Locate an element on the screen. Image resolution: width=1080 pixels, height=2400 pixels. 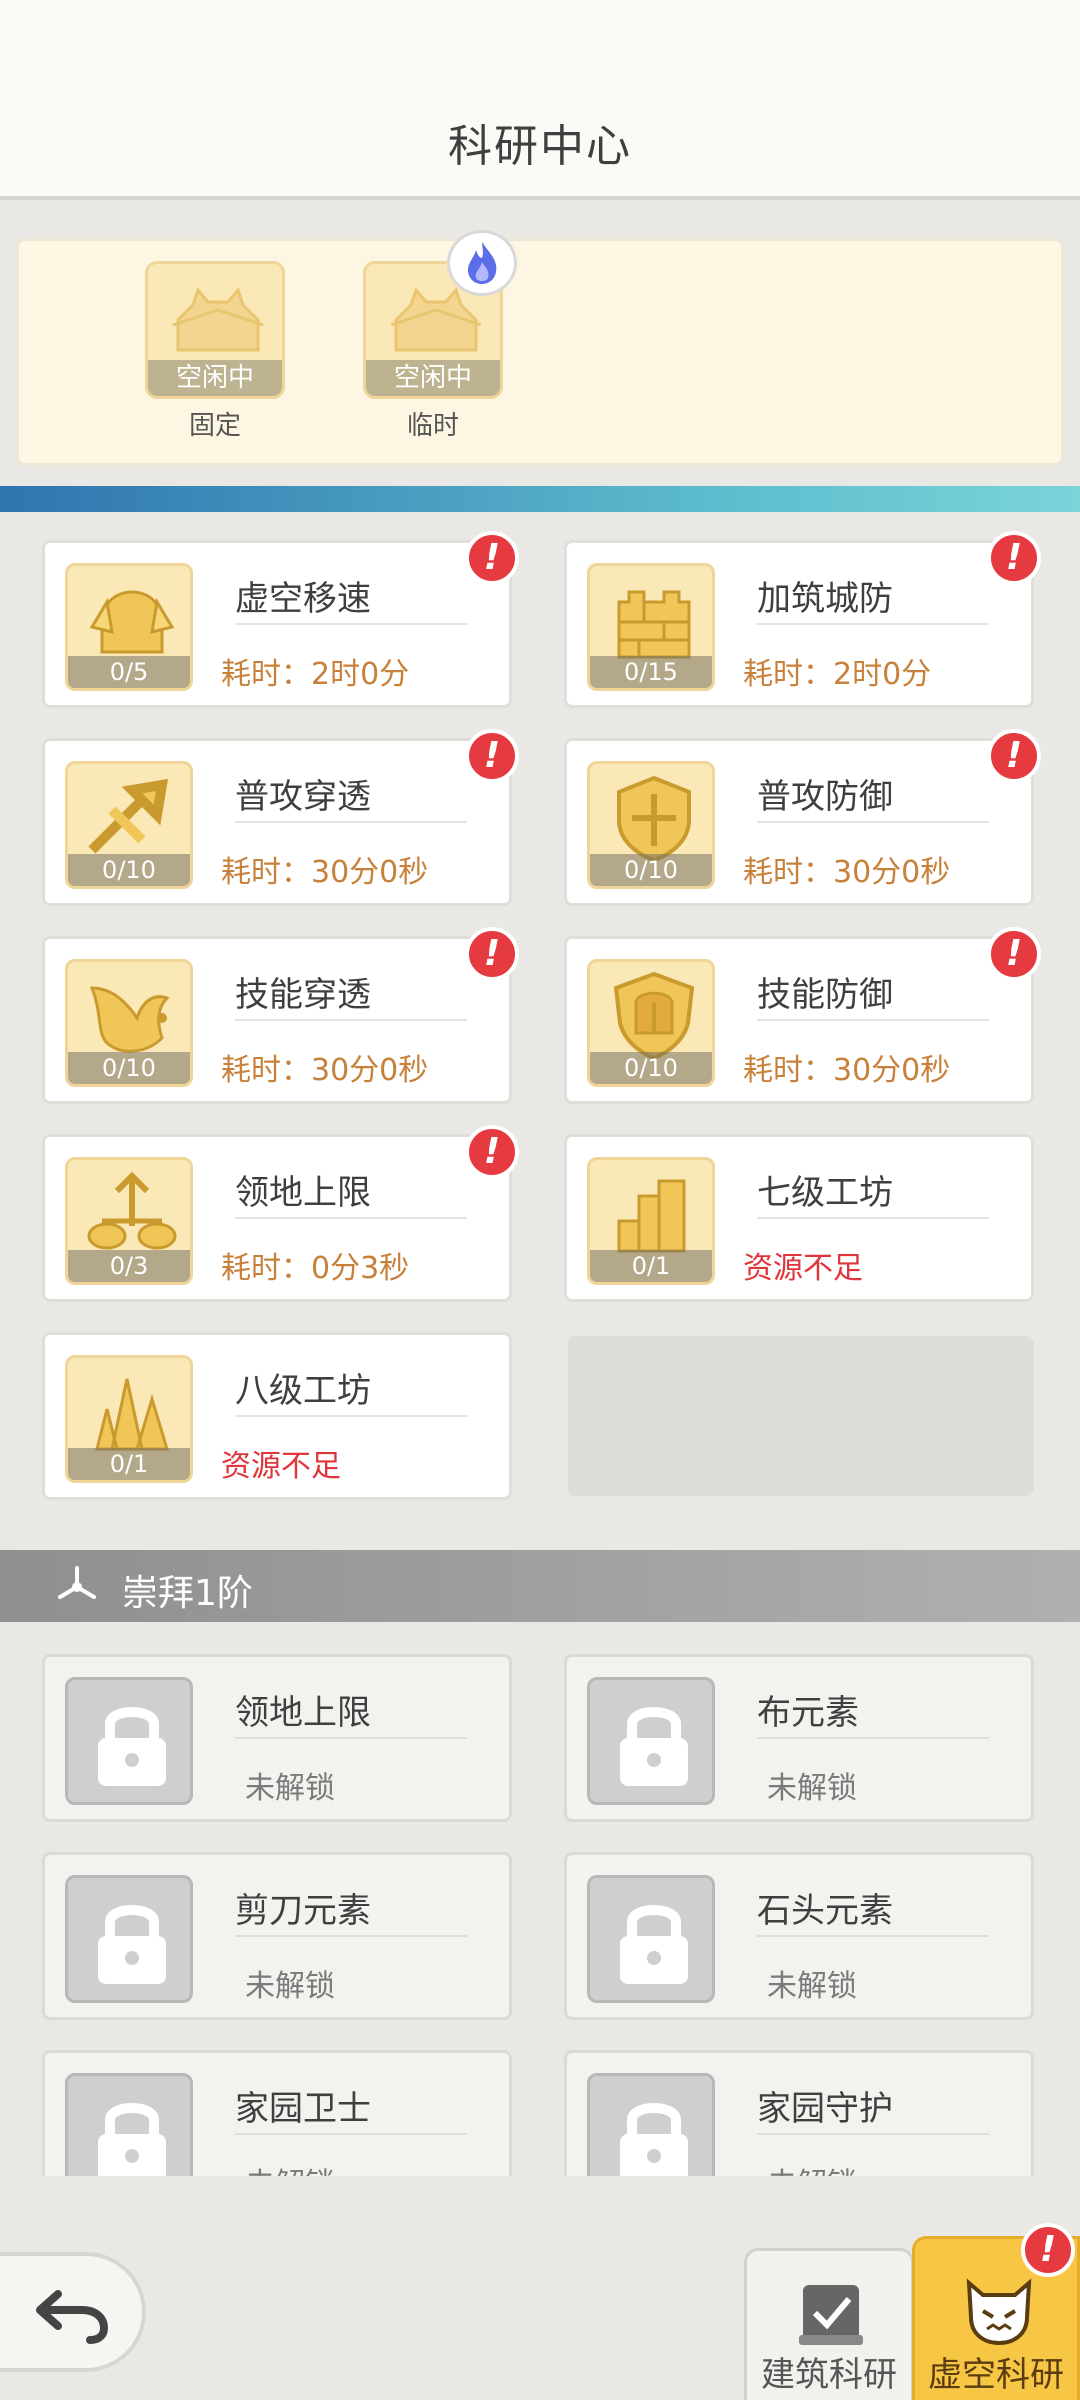
locked-name: 家园守护 is located at coordinates (825, 2109).